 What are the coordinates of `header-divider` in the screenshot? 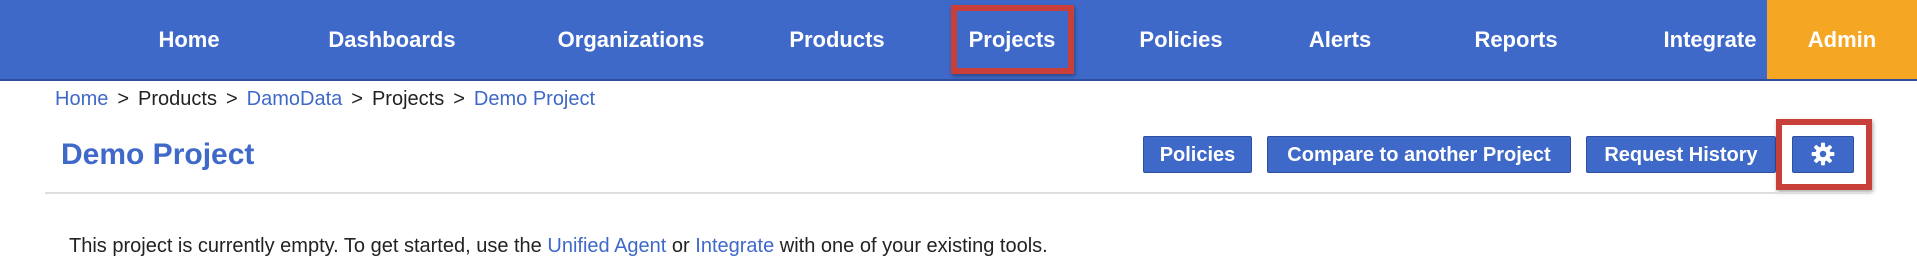 It's located at (957, 193).